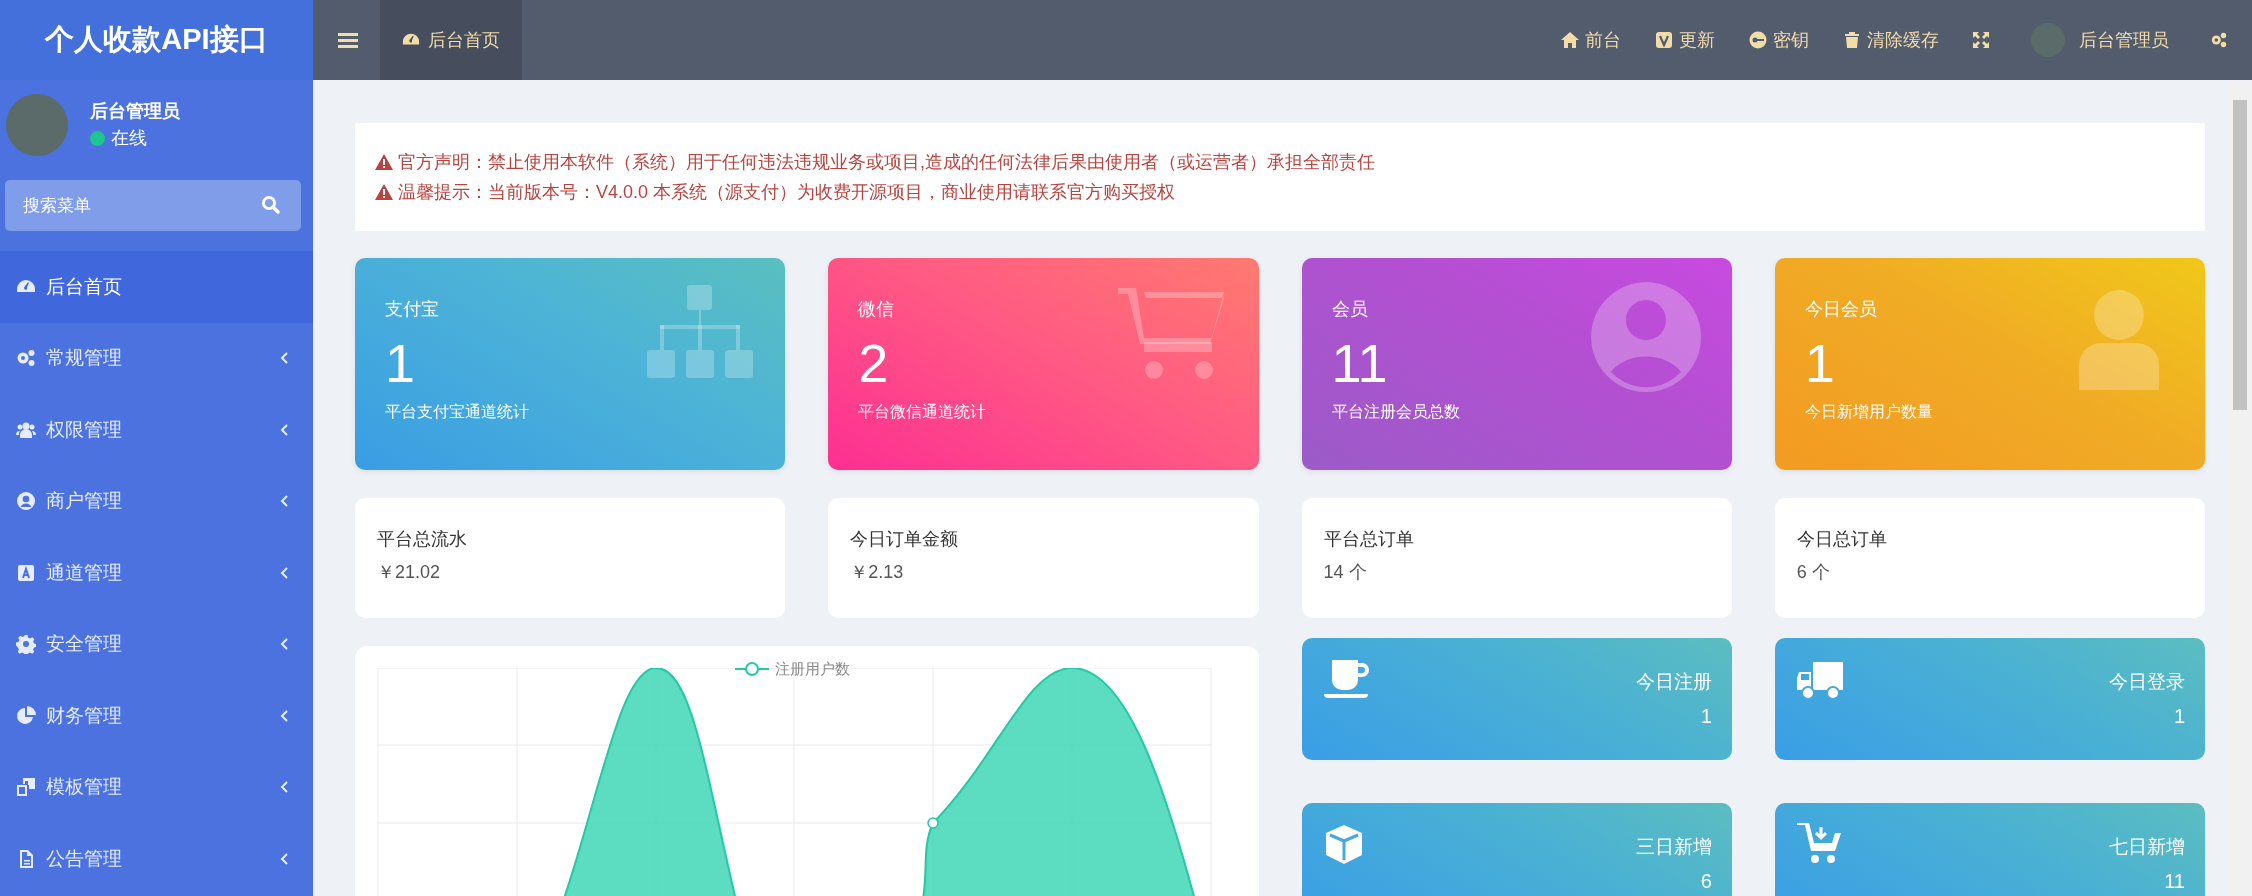  What do you see at coordinates (156, 358) in the screenshot?
I see `sidebar-item: 常规管理` at bounding box center [156, 358].